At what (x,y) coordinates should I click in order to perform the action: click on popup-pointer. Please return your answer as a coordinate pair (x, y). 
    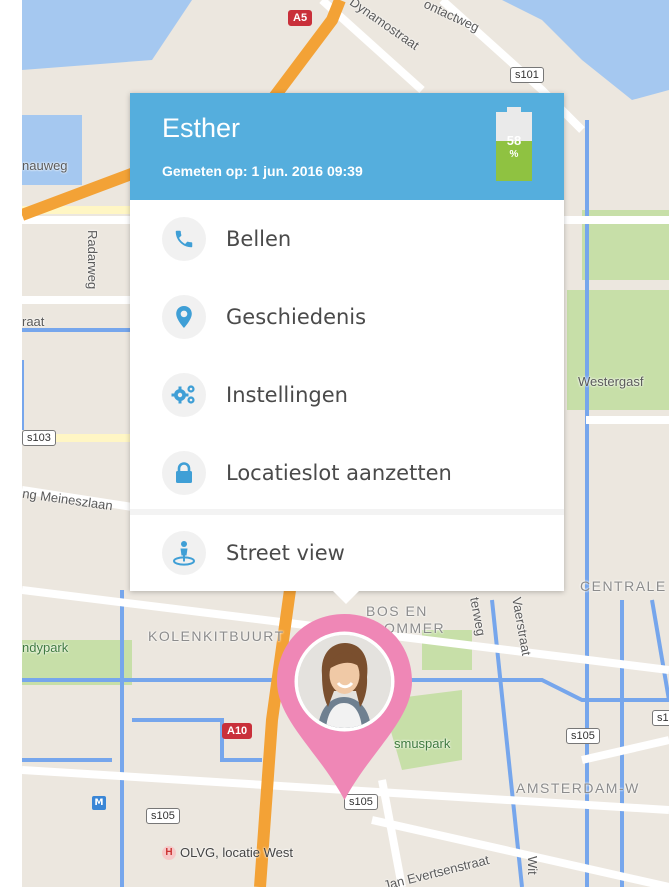
    Looking at the image, I should click on (346, 597).